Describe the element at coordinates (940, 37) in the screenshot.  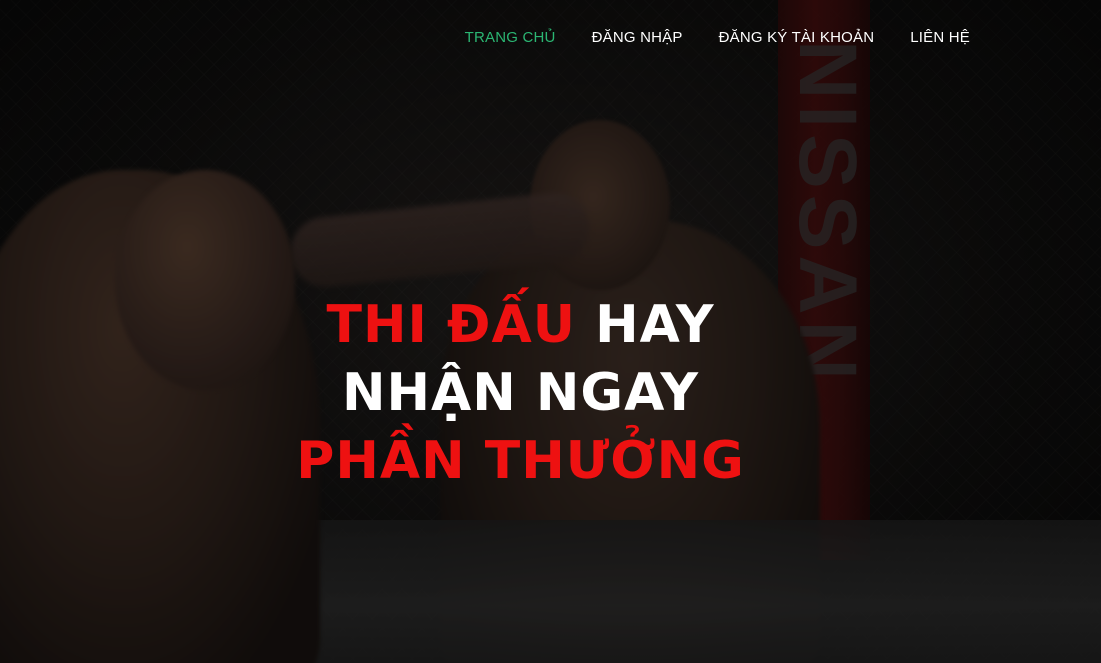
I see `nav-item-contact: LIÊN HỆ` at that location.